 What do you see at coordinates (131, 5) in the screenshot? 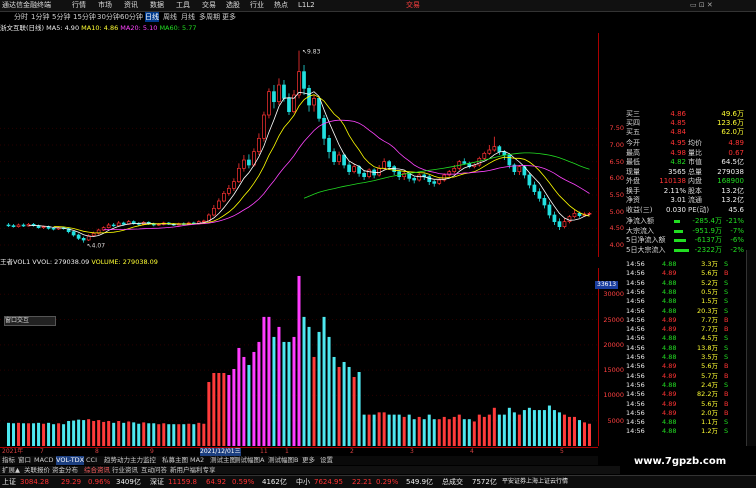
I see `menu-news: 资讯` at bounding box center [131, 5].